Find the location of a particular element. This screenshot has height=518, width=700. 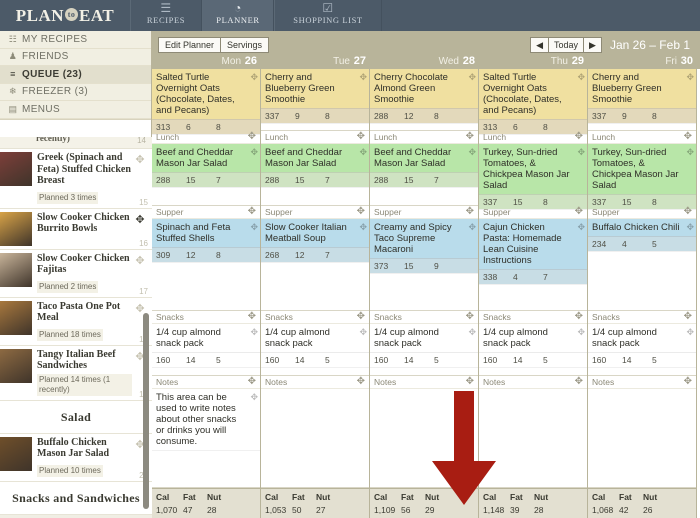

meal-slot-supper: Supper ✥ Buffalo Chicken Chili ✥ 234 4 5 is located at coordinates (642, 258).